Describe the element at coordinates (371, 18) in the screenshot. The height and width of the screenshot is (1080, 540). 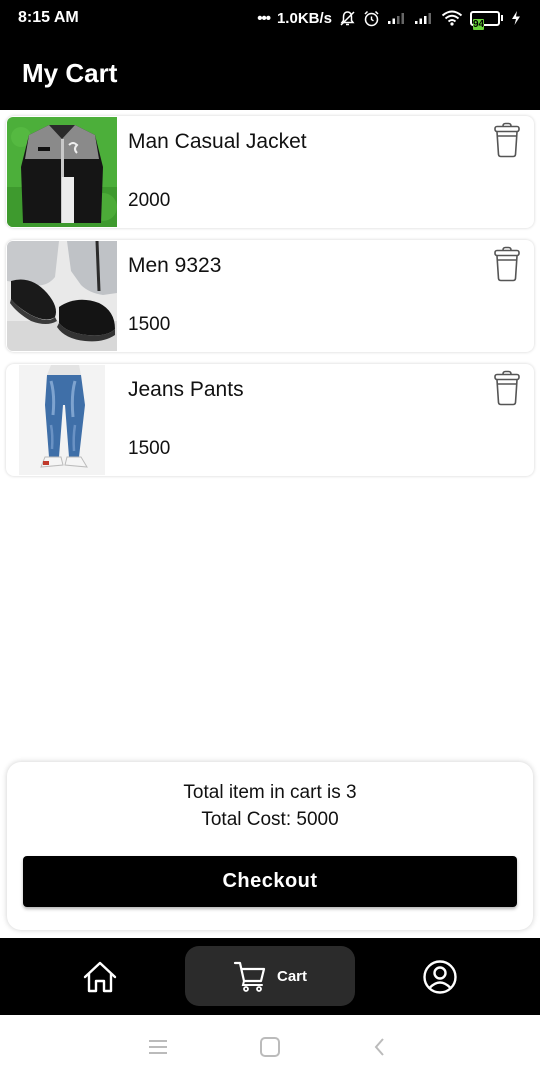
I see `alarm-icon` at that location.